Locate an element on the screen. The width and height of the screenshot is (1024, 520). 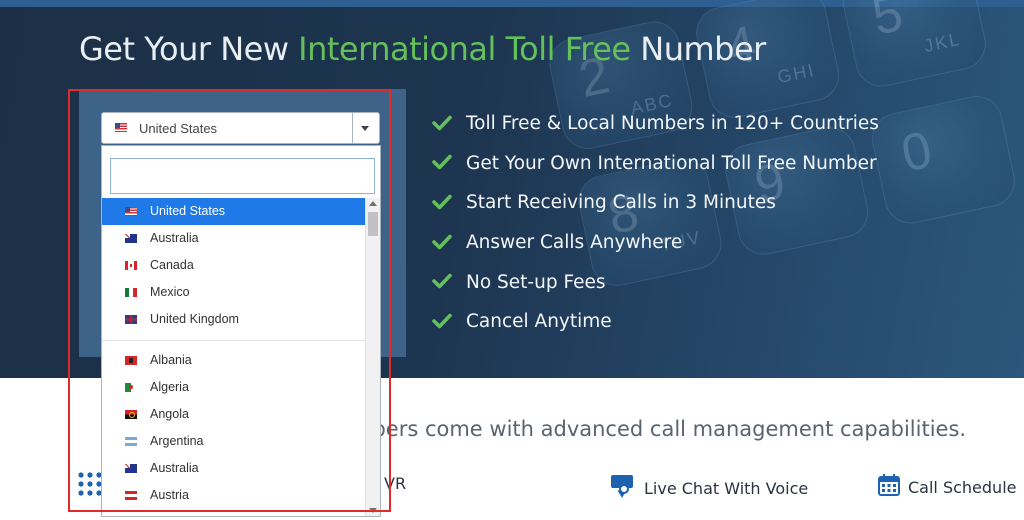
mx-flag-icon is located at coordinates (131, 292).